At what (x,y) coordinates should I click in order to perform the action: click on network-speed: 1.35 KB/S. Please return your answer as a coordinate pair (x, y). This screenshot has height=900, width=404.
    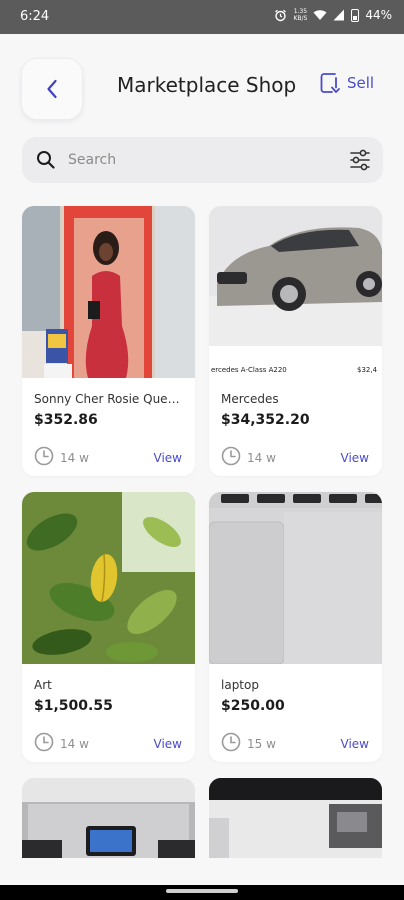
    Looking at the image, I should click on (300, 15).